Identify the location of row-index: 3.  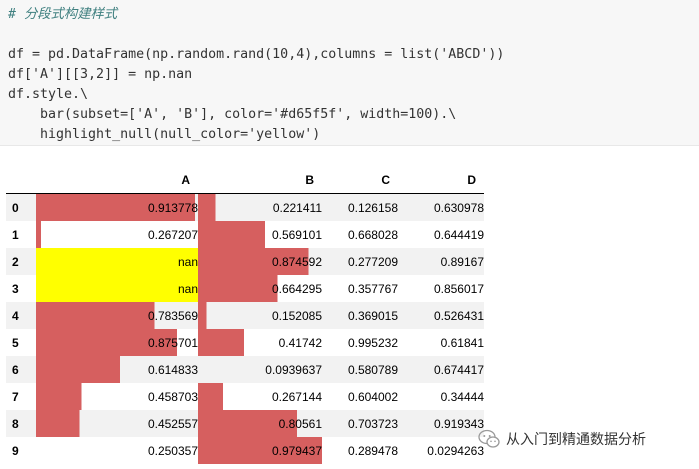
(15, 288).